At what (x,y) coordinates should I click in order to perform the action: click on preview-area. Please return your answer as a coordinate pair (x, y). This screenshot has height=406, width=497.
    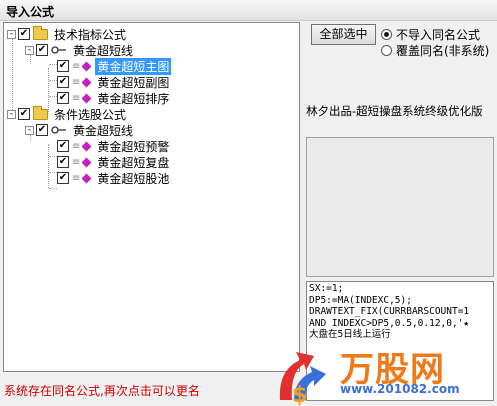
    Looking at the image, I should click on (400, 207).